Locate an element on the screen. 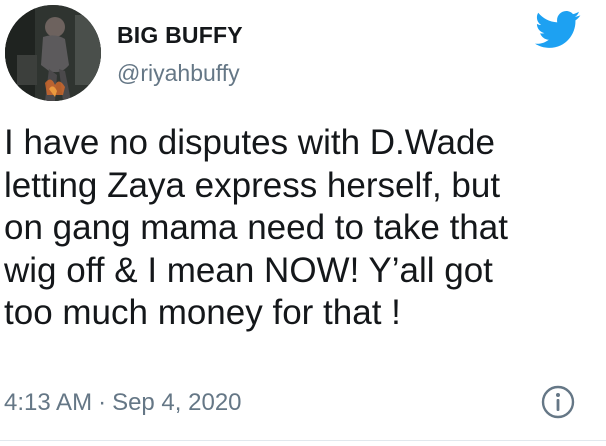 This screenshot has width=606, height=446. user-handle: @riyahbuffy is located at coordinates (178, 73).